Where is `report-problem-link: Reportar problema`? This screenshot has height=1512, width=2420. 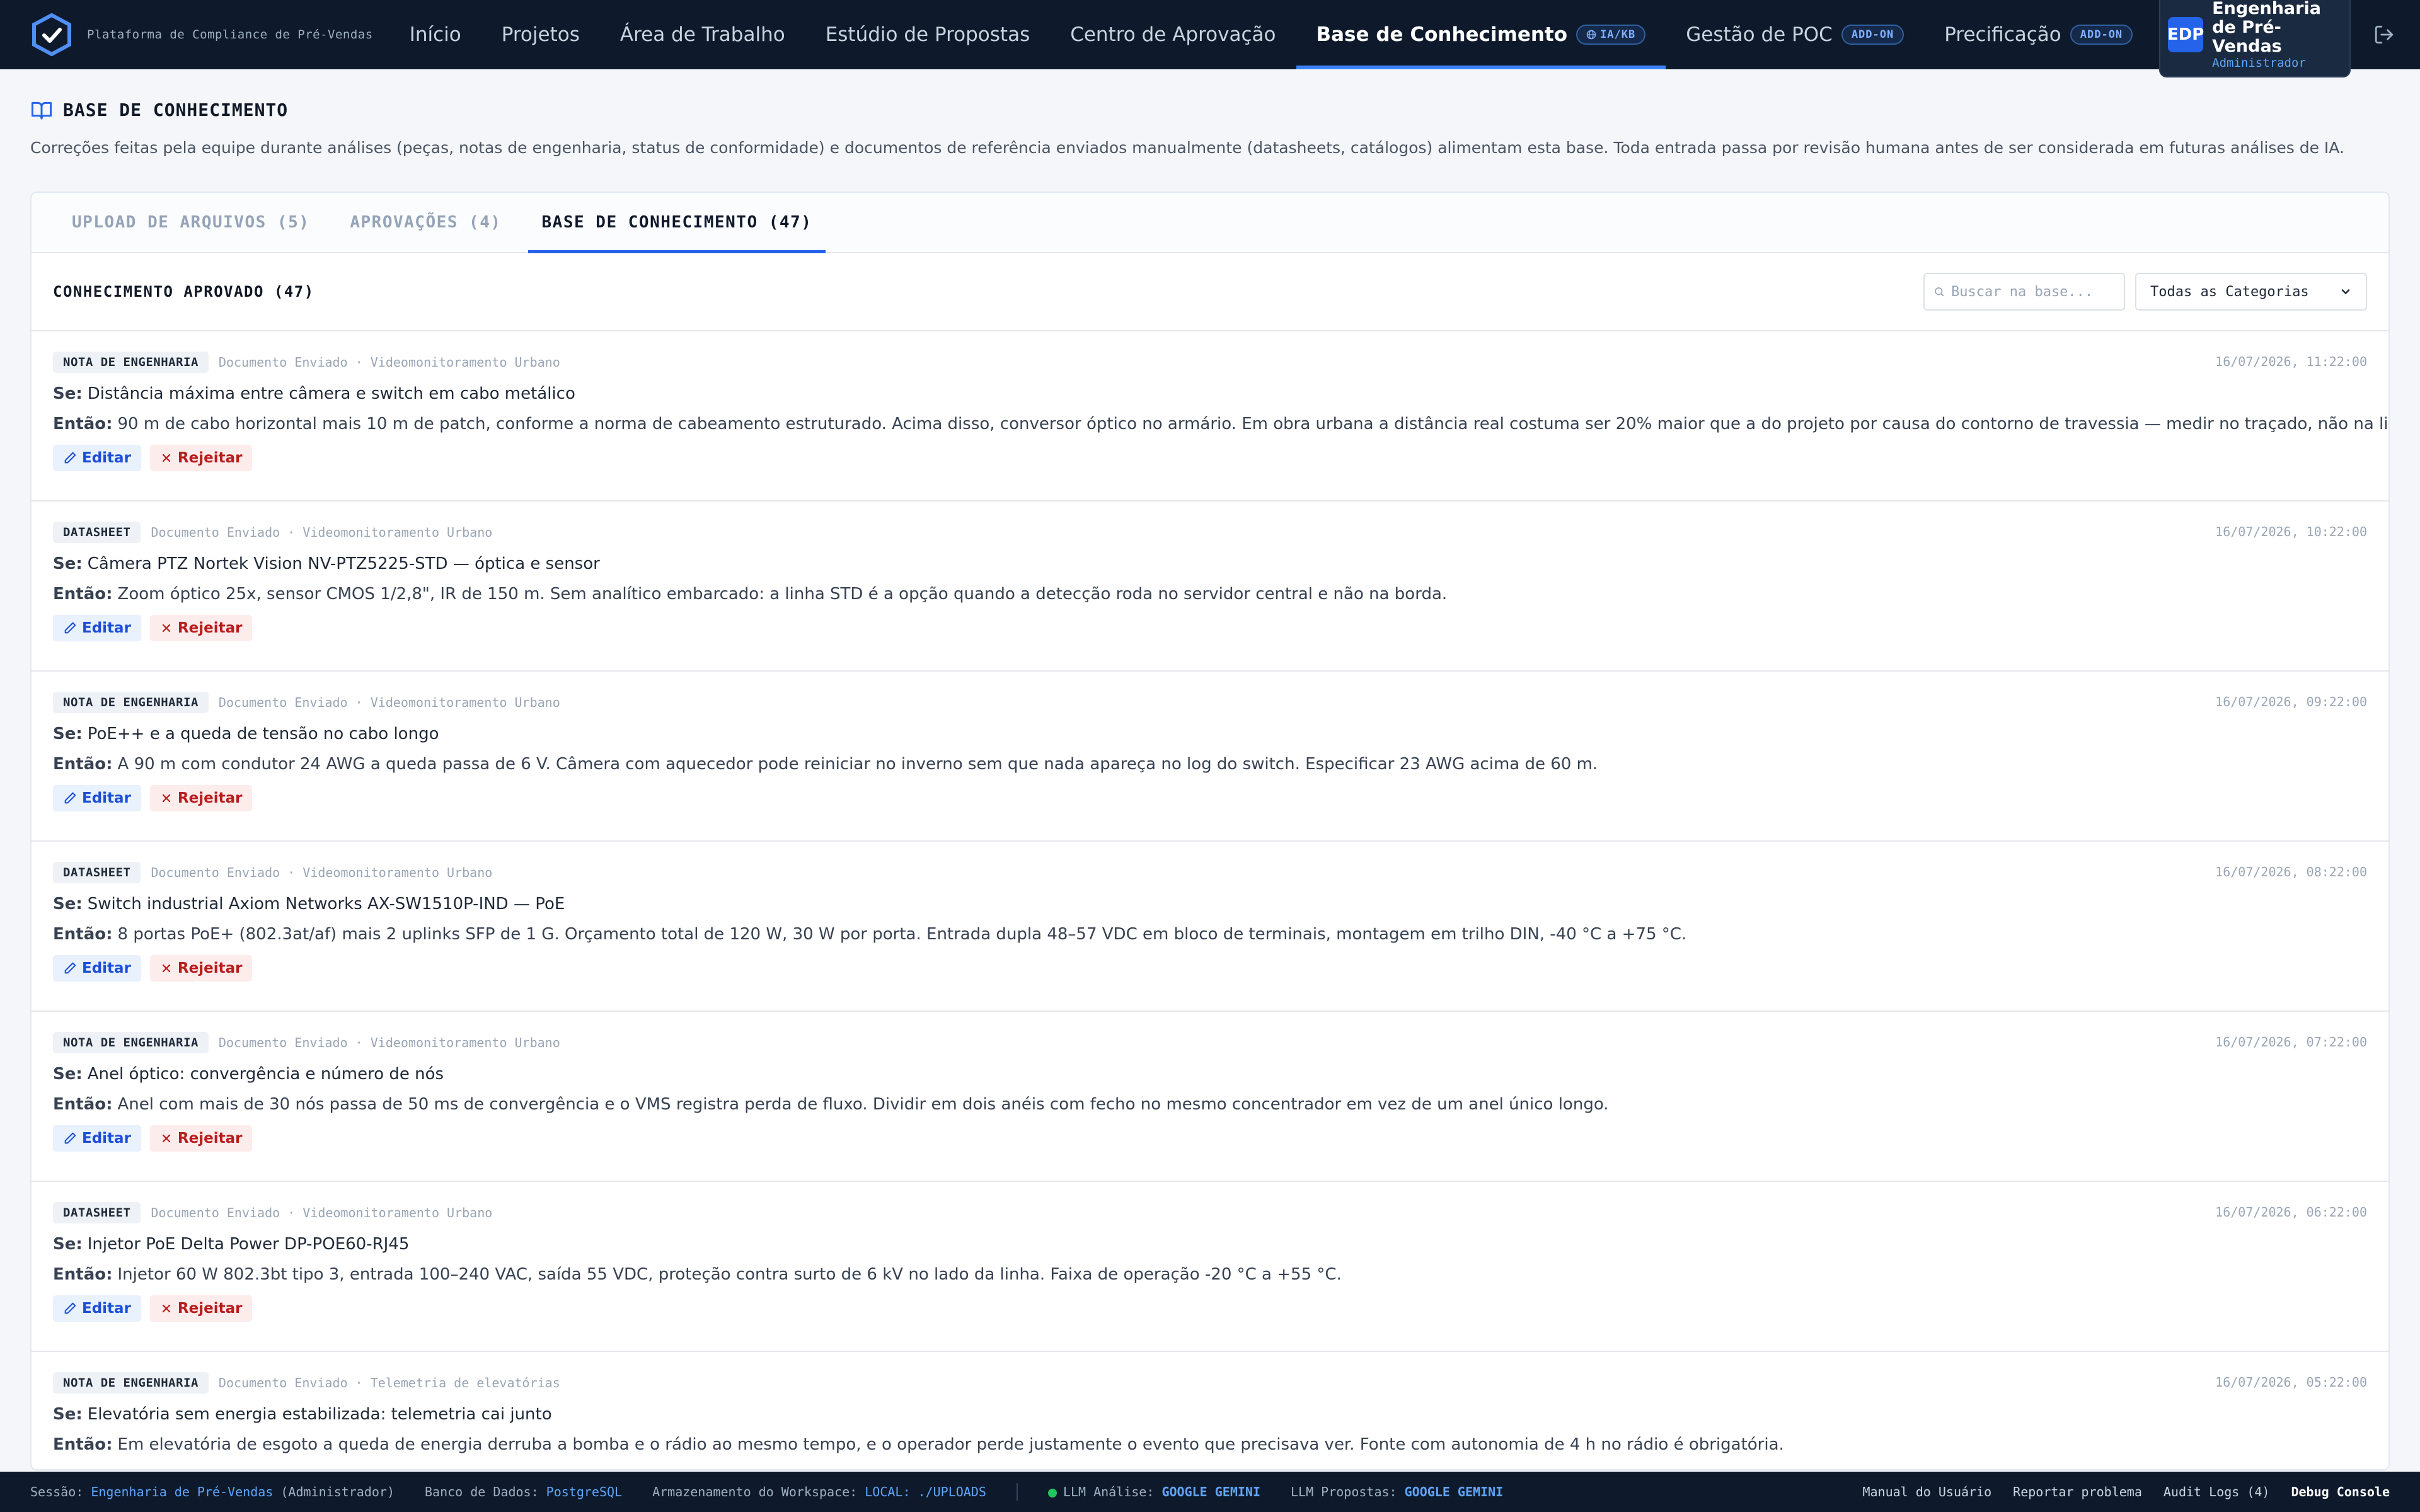
report-problem-link: Reportar problema is located at coordinates (2077, 1491).